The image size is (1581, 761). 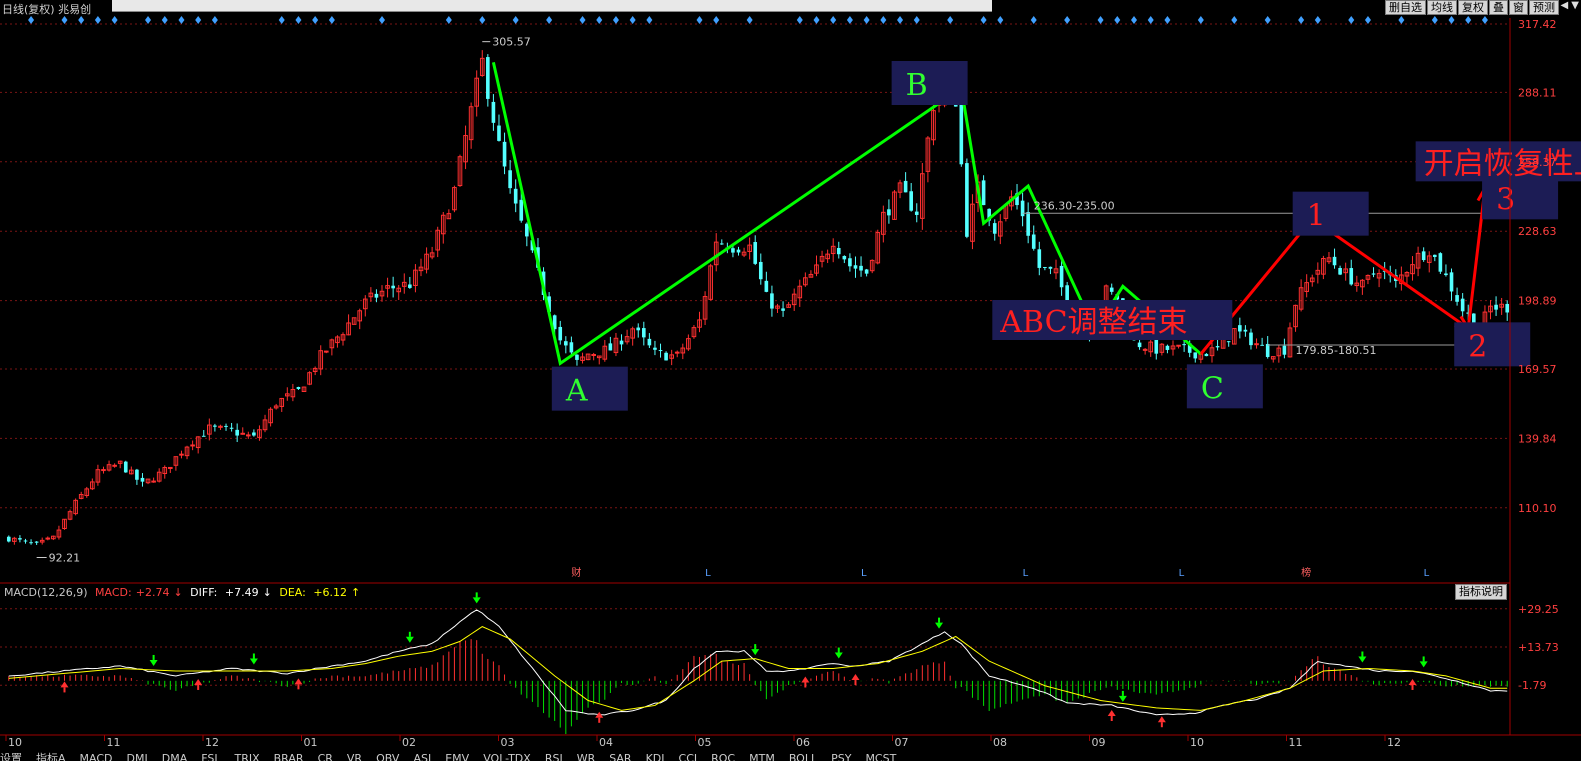 What do you see at coordinates (841, 756) in the screenshot?
I see `indicator-tab: PSY` at bounding box center [841, 756].